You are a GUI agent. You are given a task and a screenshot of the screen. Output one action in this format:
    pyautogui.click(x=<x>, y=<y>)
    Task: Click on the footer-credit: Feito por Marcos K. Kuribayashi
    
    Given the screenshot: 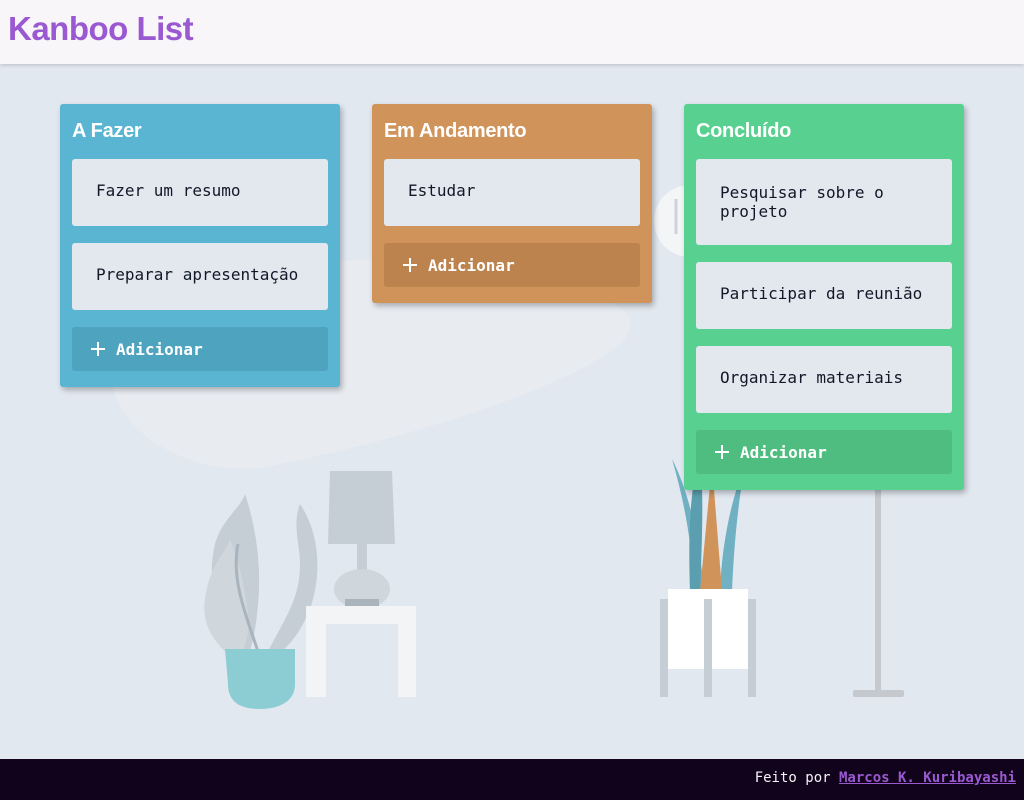 What is the action you would take?
    pyautogui.click(x=885, y=778)
    